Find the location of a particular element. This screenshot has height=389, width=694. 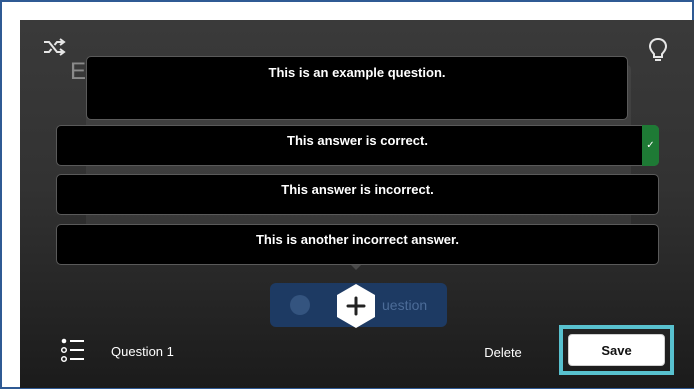

check-icon: ✓ is located at coordinates (650, 145).